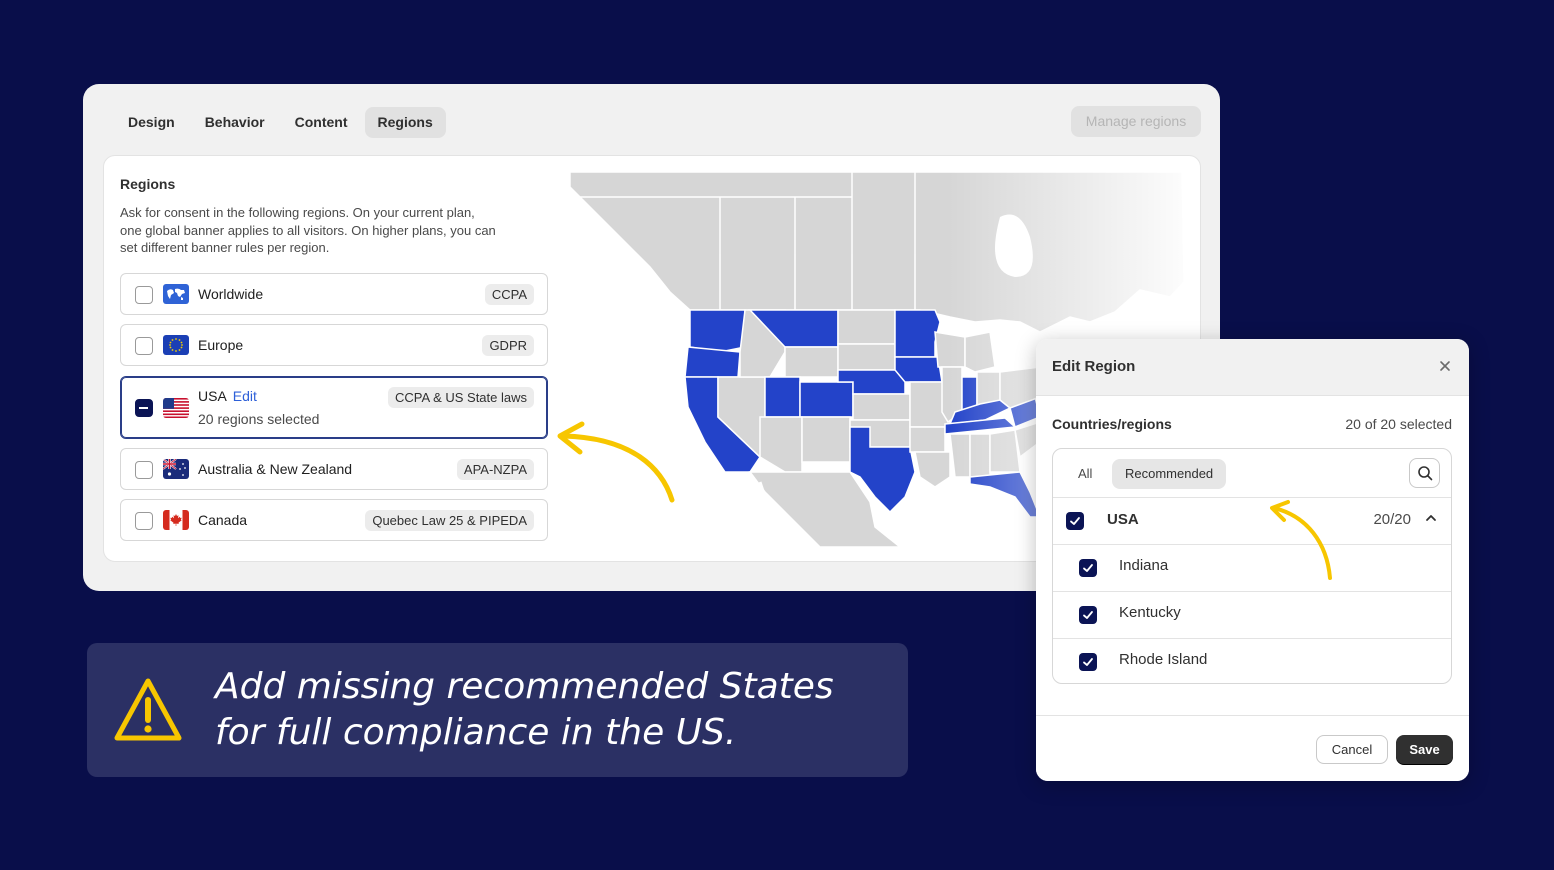  Describe the element at coordinates (1252, 521) in the screenshot. I see `list-group-usa: USA 20/20` at that location.